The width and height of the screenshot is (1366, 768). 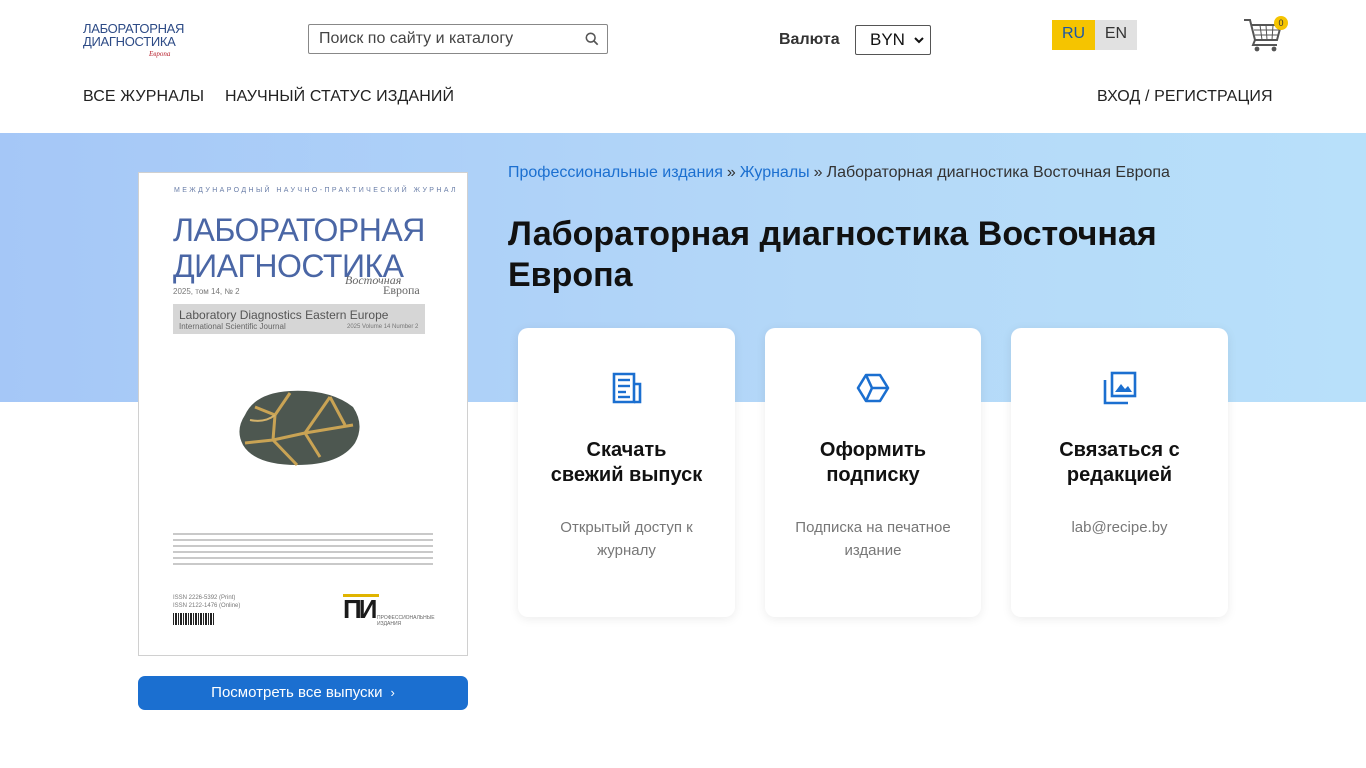 I want to click on search-icon, so click(x=592, y=39).